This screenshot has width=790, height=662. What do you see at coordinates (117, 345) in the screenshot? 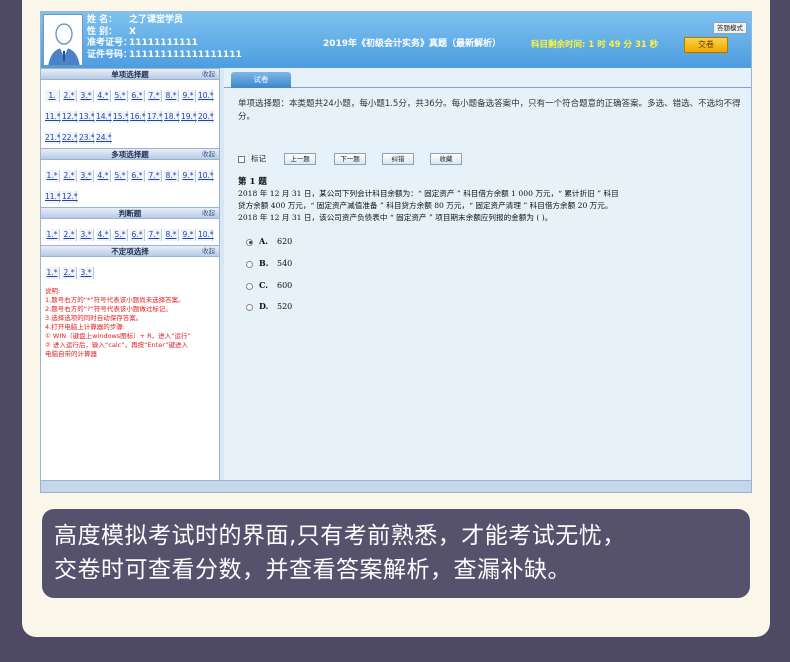
I see `instruction-line: ② 进入运行后，输入“calc”，再按“Enter”键进入` at bounding box center [117, 345].